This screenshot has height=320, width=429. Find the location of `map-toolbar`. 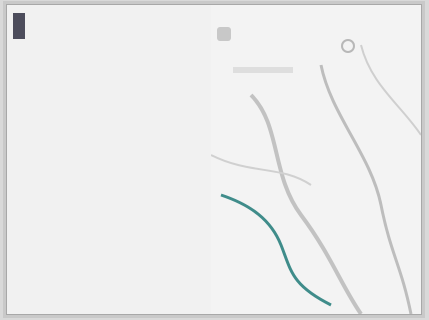

map-toolbar is located at coordinates (237, 38).